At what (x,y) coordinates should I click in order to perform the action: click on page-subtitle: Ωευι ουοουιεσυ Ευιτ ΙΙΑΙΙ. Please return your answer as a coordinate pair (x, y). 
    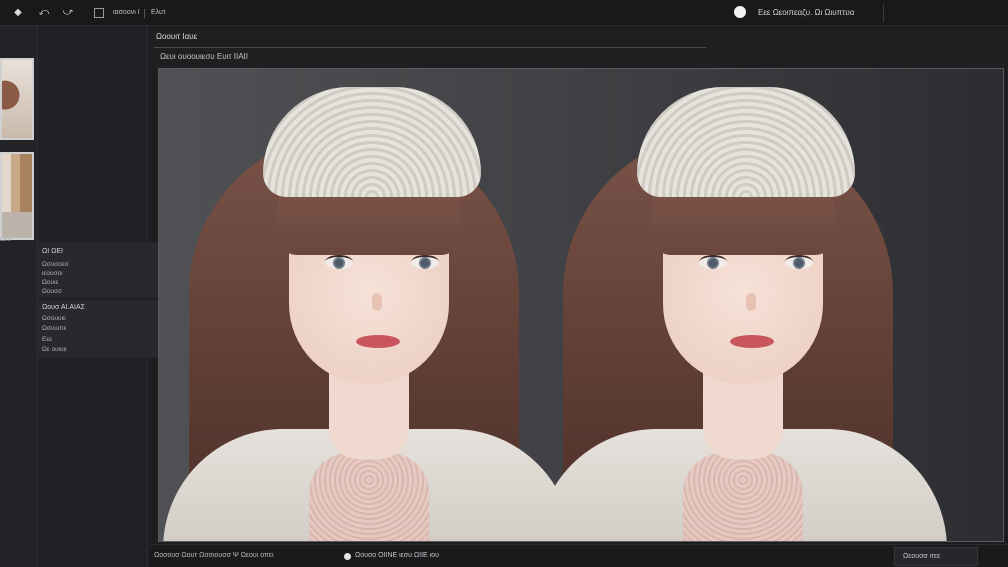
    Looking at the image, I should click on (204, 56).